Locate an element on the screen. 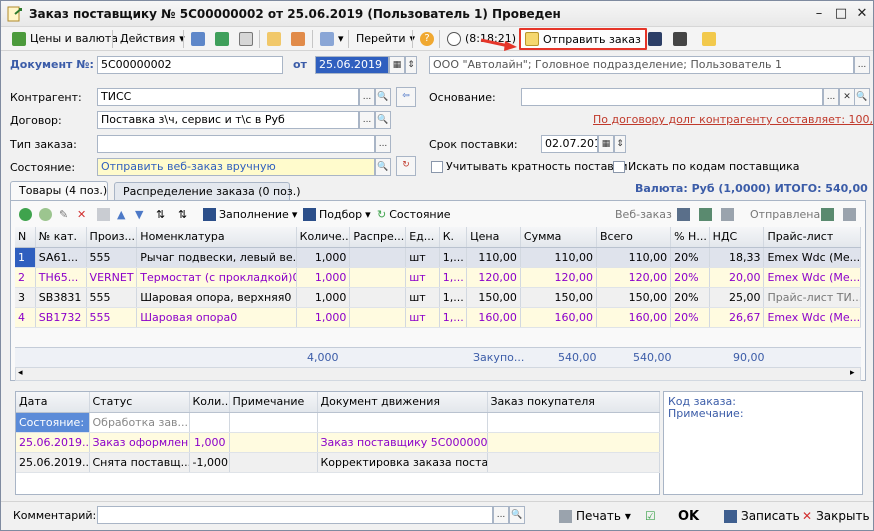  column-header: Статус is located at coordinates (139, 402).